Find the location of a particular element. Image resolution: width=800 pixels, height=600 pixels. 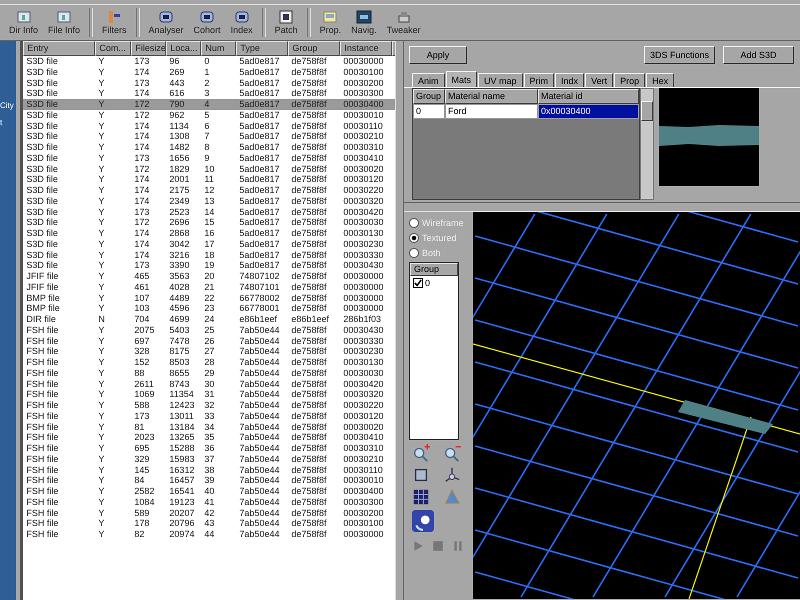

column-header: Material name is located at coordinates (491, 96).